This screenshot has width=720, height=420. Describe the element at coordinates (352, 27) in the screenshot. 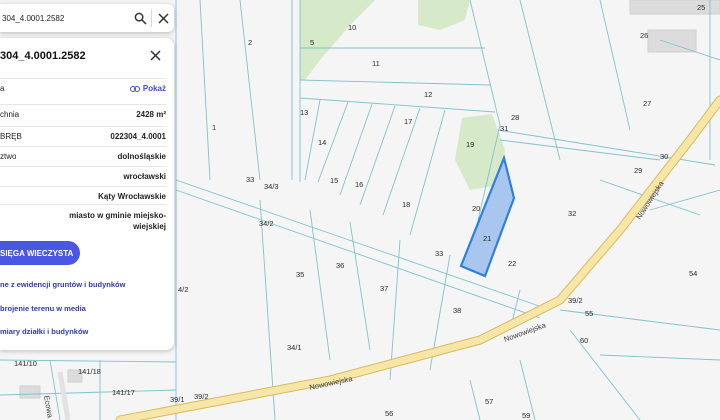

I see `plot-number-label: 10` at that location.